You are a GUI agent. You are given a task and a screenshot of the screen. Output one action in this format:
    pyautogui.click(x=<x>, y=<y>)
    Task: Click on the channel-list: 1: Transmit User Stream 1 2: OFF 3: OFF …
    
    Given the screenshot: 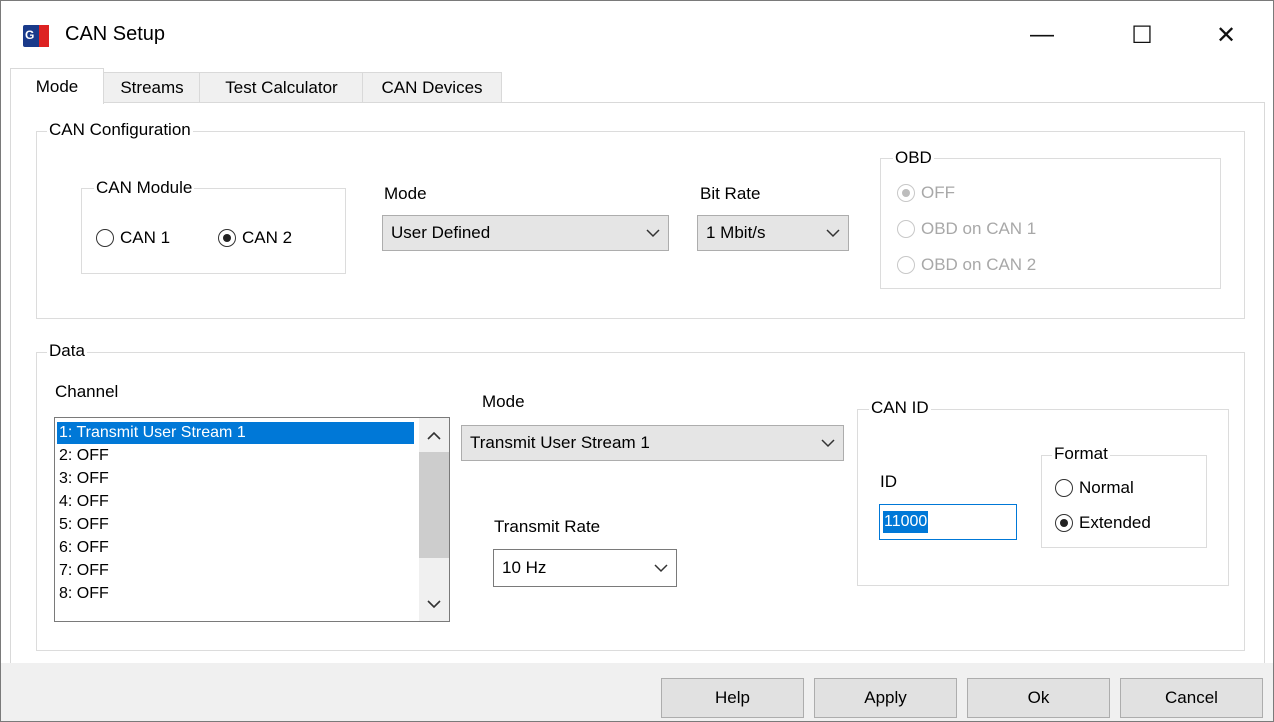 What is the action you would take?
    pyautogui.click(x=252, y=519)
    